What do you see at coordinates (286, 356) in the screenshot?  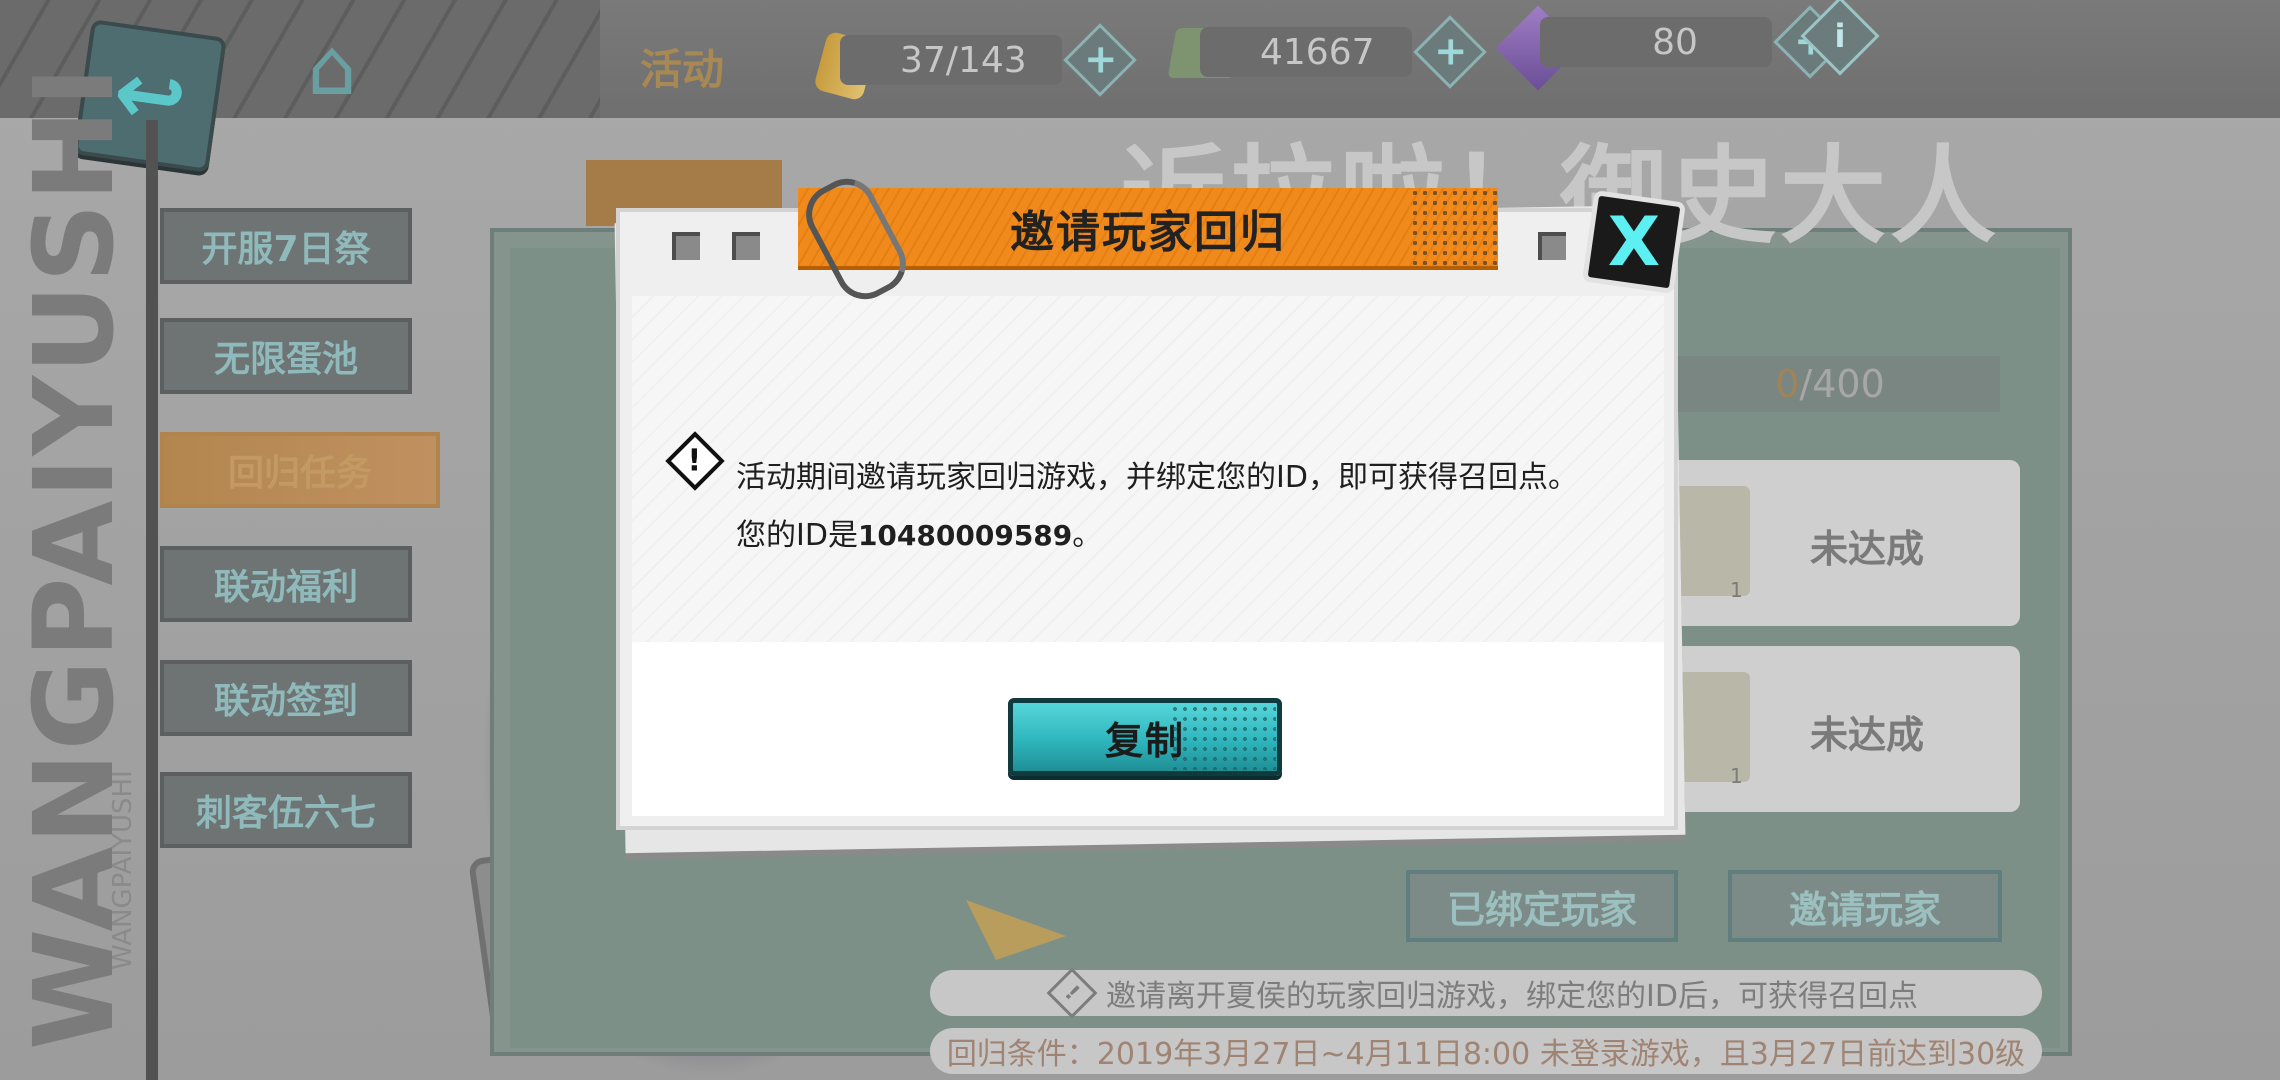 I see `sidebar-item-gacha: 无限蛋池` at bounding box center [286, 356].